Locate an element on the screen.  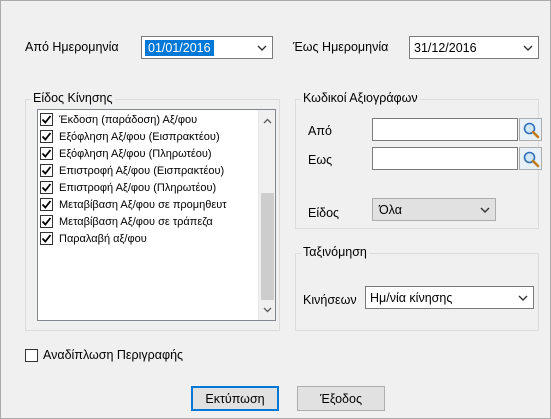
code-to-input is located at coordinates (445, 158).